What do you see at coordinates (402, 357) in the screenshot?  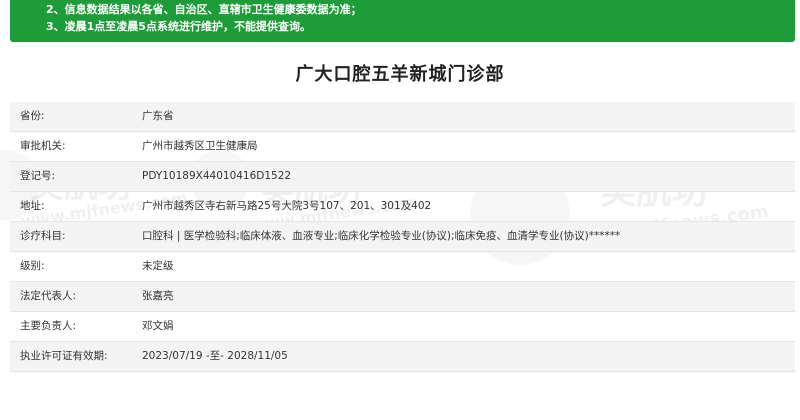 I see `table-row: 执业许可证有效期: 2023/07/19 -至- 2028/11/05` at bounding box center [402, 357].